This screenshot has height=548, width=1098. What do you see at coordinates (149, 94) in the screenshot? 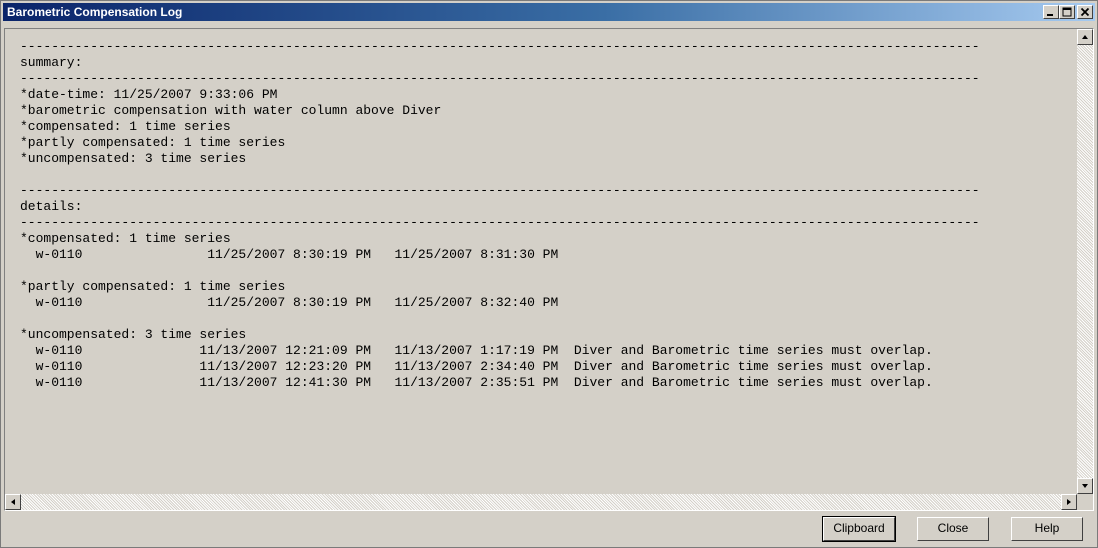
I see `log-line: *date-time: 11/25/2007 9:33:06 PM` at bounding box center [149, 94].